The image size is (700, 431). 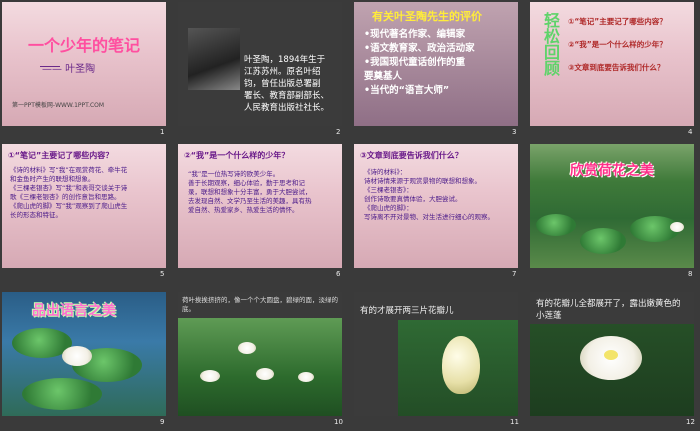 What do you see at coordinates (69, 69) in the screenshot?
I see `slide-1-author: —— 叶圣陶` at bounding box center [69, 69].